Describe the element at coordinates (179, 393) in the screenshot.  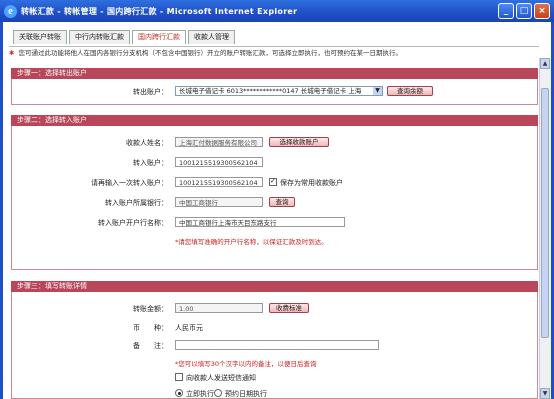
I see `exec-now-radio` at that location.